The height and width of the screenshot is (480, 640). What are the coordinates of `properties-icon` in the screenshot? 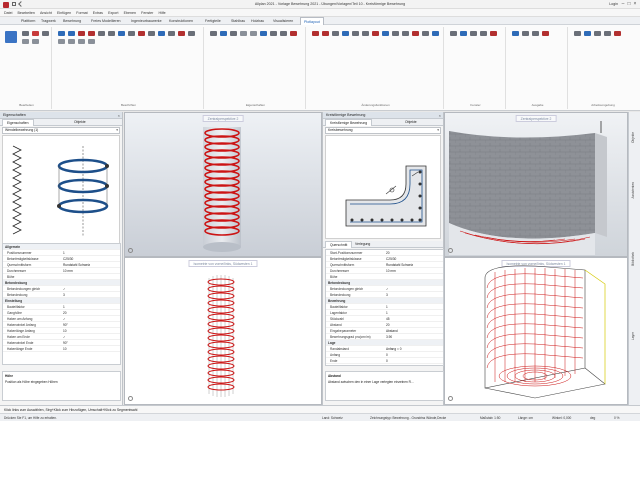 It's located at (213, 33).